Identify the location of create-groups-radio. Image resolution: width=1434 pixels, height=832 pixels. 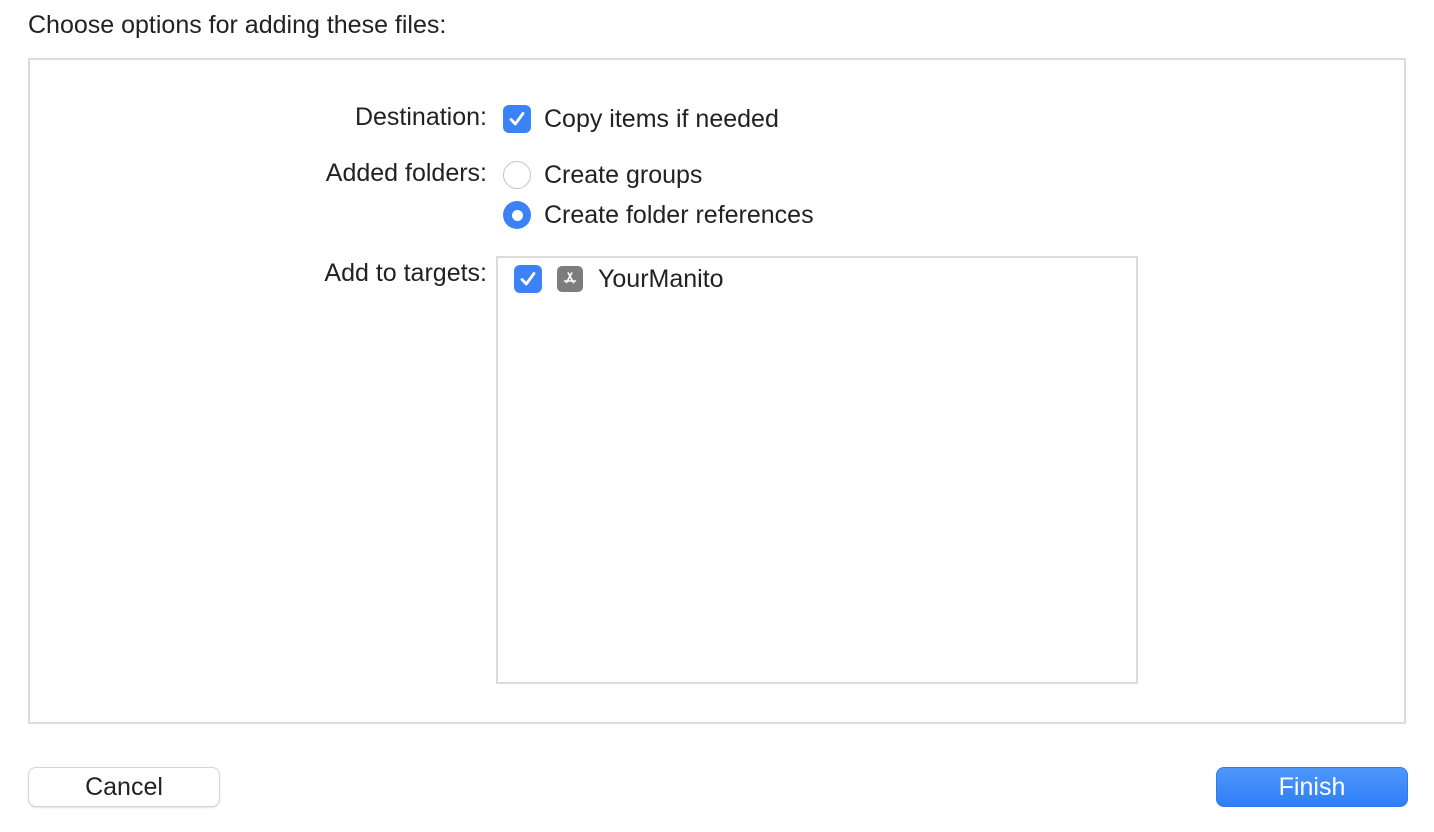
(517, 175).